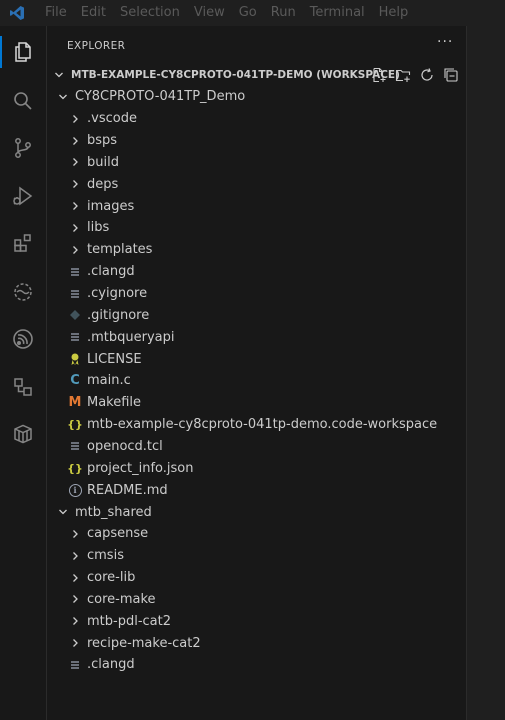  Describe the element at coordinates (256, 403) in the screenshot. I see `tree-item: M Makefile` at that location.